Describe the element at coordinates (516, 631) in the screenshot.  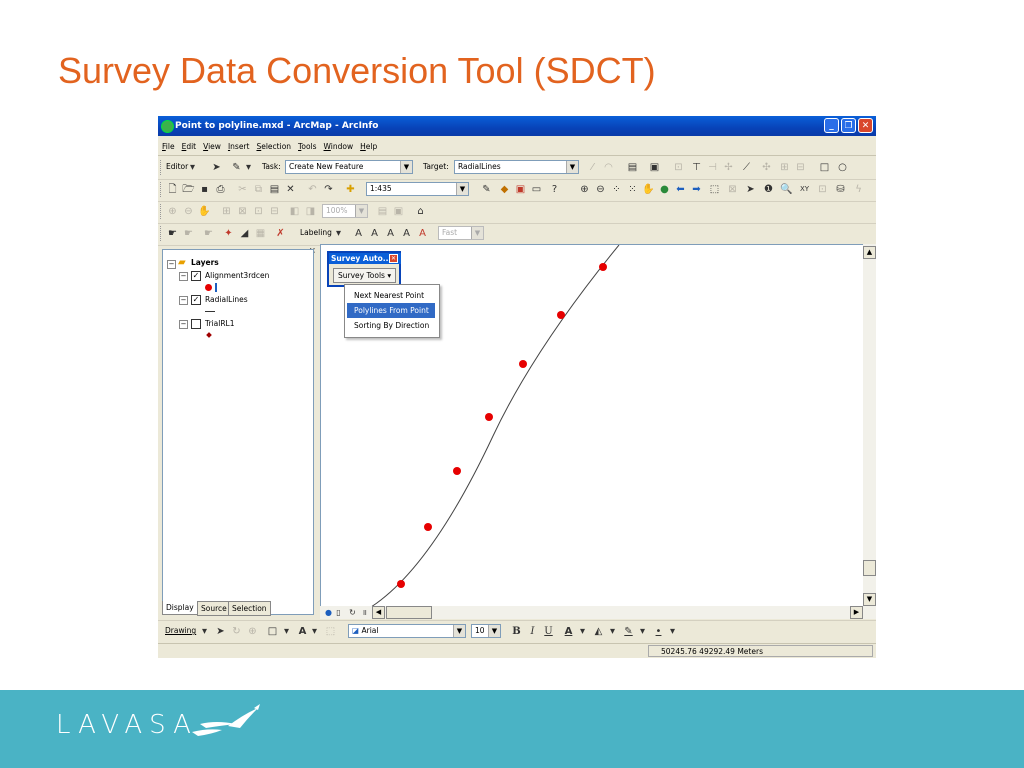
I see `bold-icon: B` at that location.